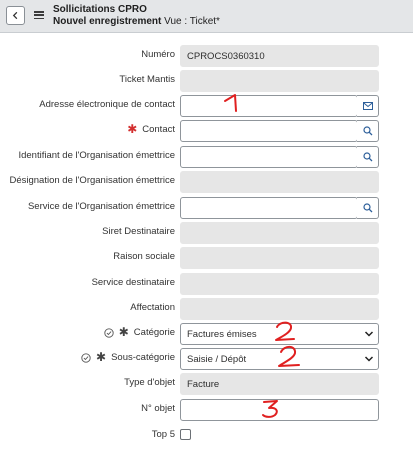 This screenshot has height=451, width=413. I want to click on send-email-button, so click(368, 106).